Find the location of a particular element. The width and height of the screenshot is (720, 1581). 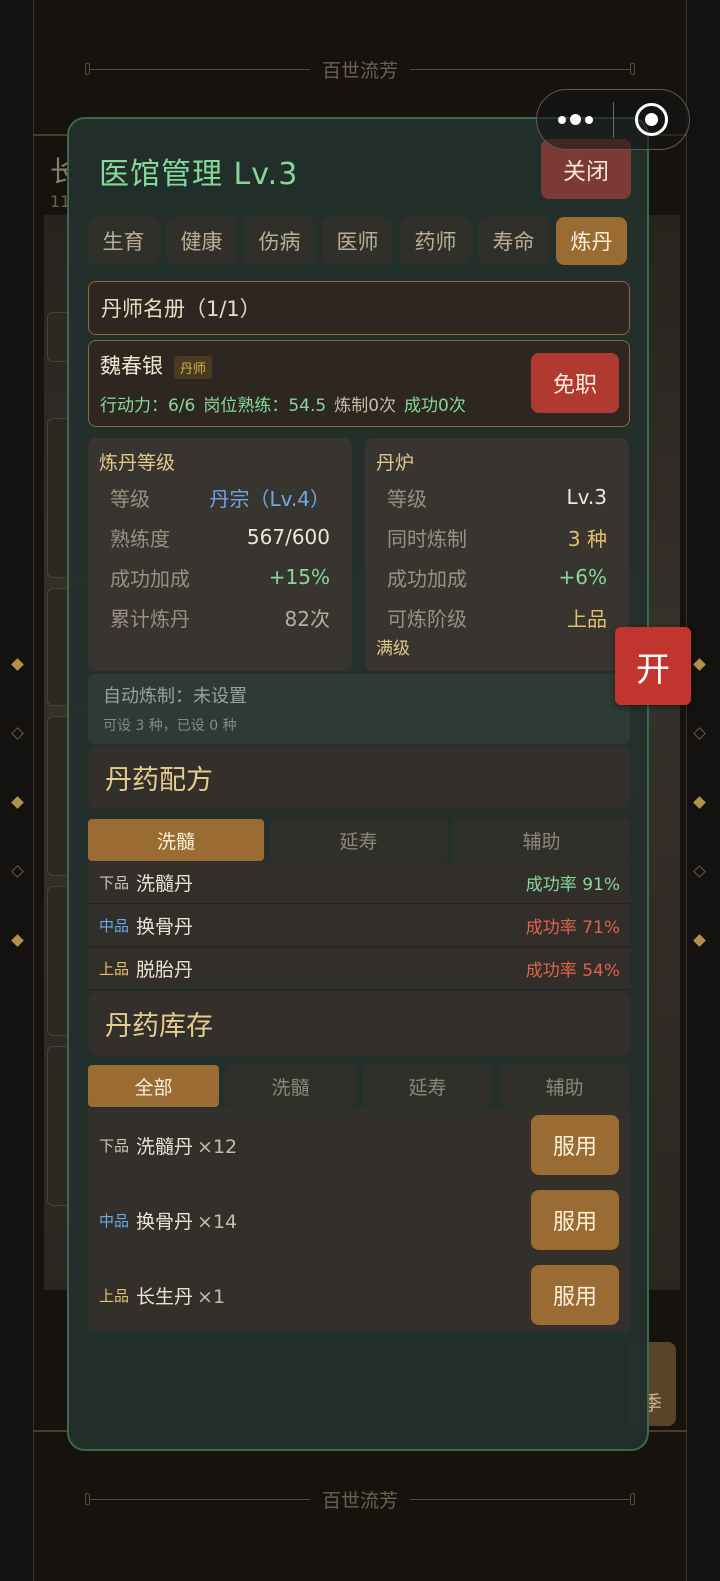

pill-name: 换骨丹 ×14 is located at coordinates (187, 1221).